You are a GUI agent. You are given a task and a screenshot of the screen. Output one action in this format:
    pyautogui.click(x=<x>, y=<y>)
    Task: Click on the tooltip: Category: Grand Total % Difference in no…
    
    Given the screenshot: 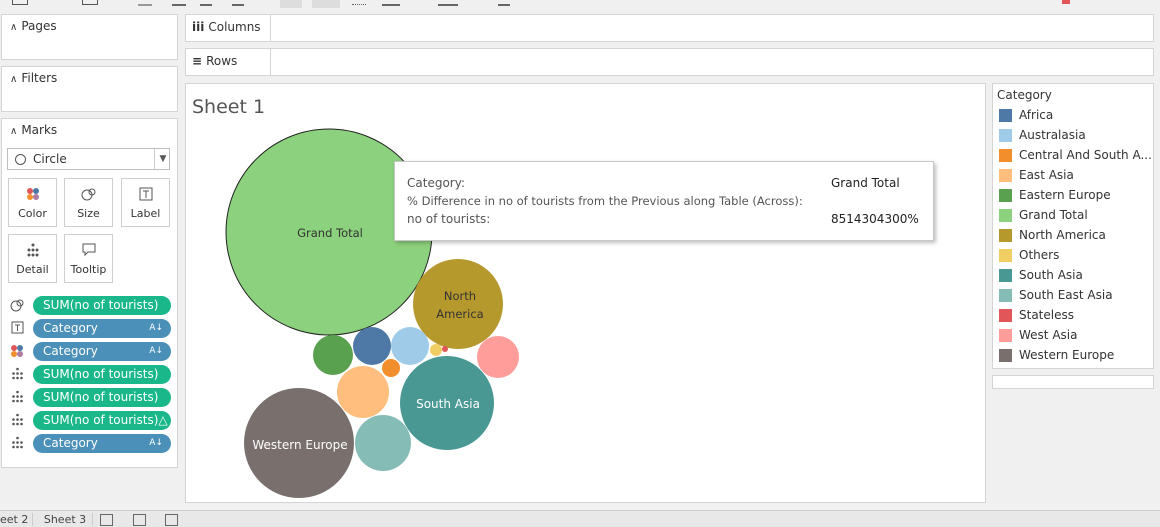 What is the action you would take?
    pyautogui.click(x=664, y=201)
    